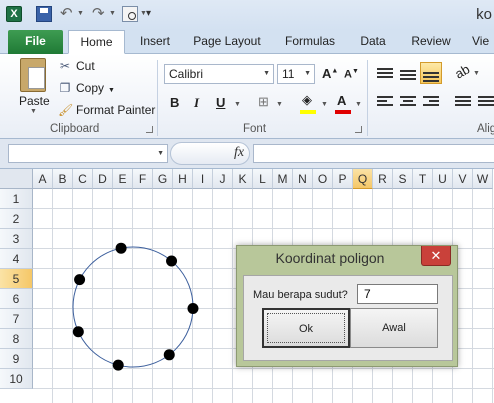 This screenshot has width=494, height=403. I want to click on koordinat-dialog: Koordinat poligon ✕ Mau berapa sudut?, so click(347, 306).